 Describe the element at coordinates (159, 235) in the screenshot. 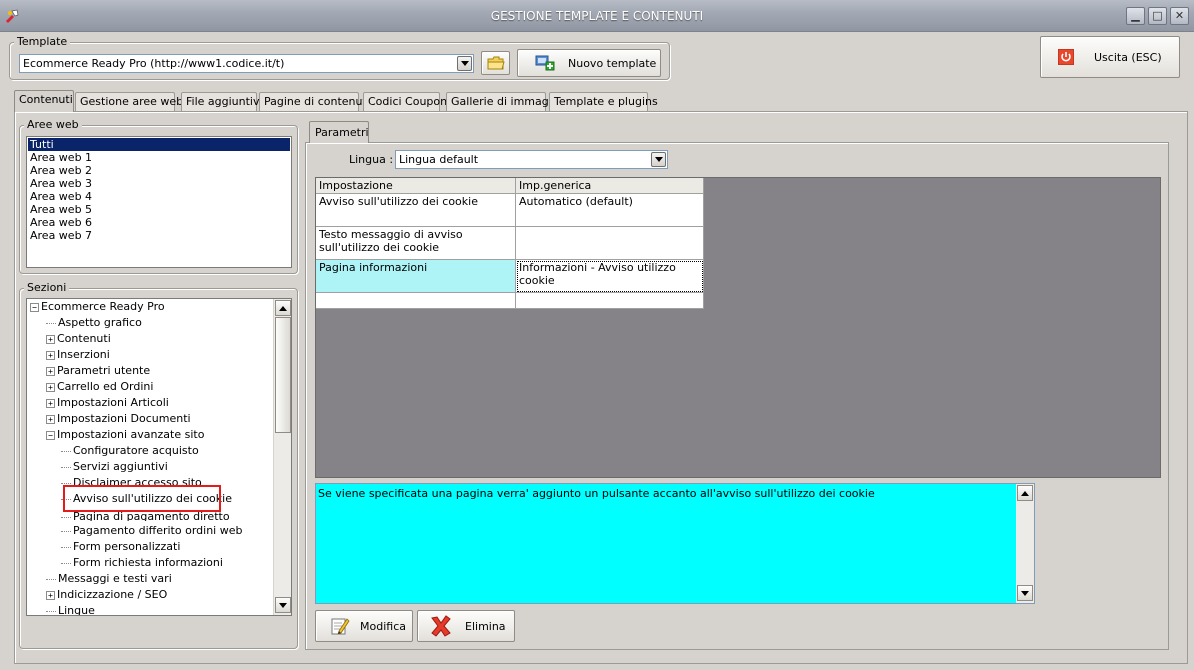

I see `list-item: Area web 7` at that location.